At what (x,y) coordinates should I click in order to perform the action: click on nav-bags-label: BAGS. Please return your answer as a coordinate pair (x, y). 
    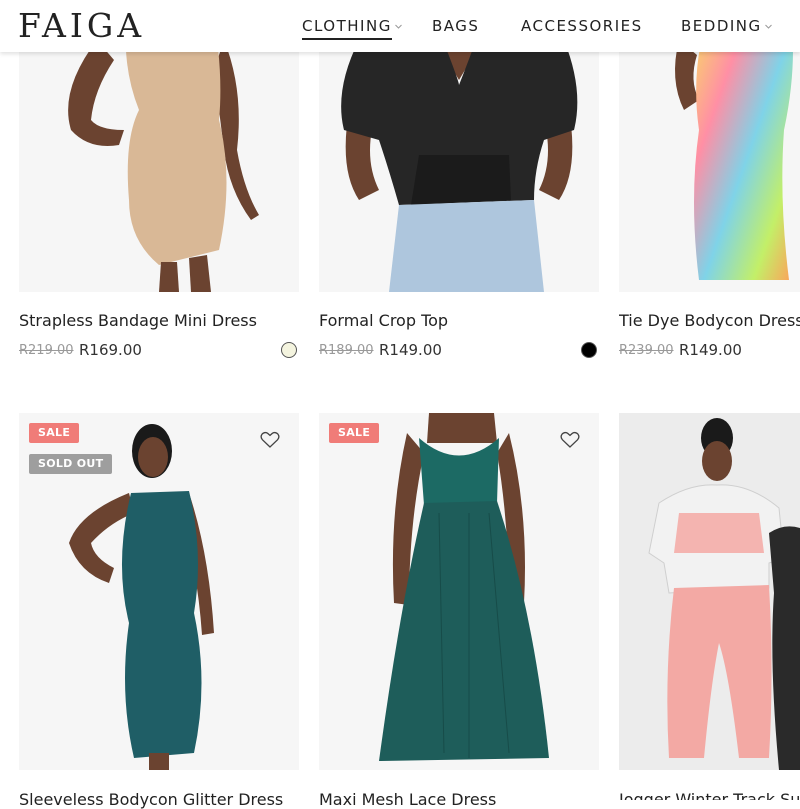
    Looking at the image, I should click on (456, 26).